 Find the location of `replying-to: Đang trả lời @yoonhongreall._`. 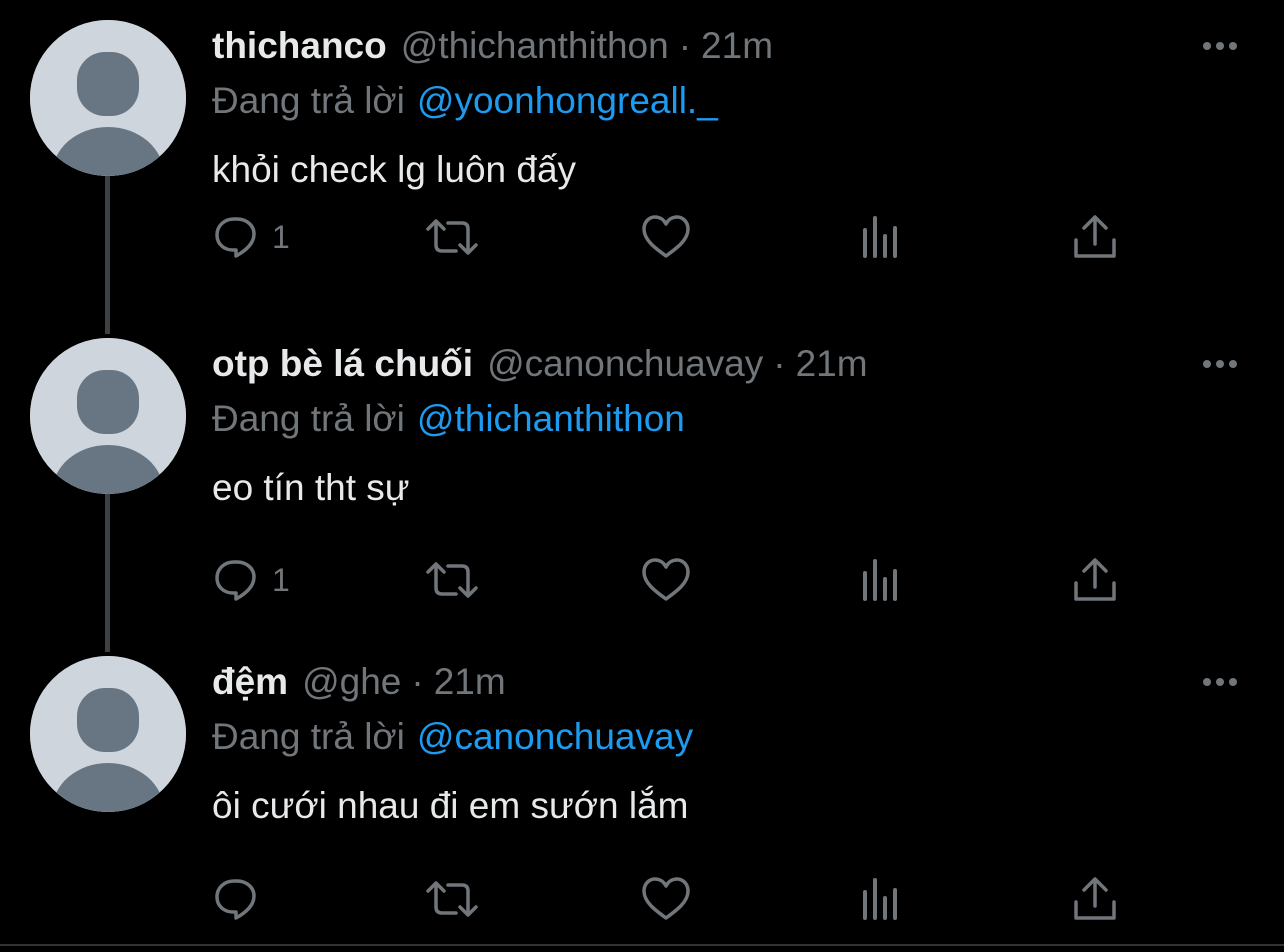

replying-to: Đang trả lời @yoonhongreall._ is located at coordinates (465, 101).